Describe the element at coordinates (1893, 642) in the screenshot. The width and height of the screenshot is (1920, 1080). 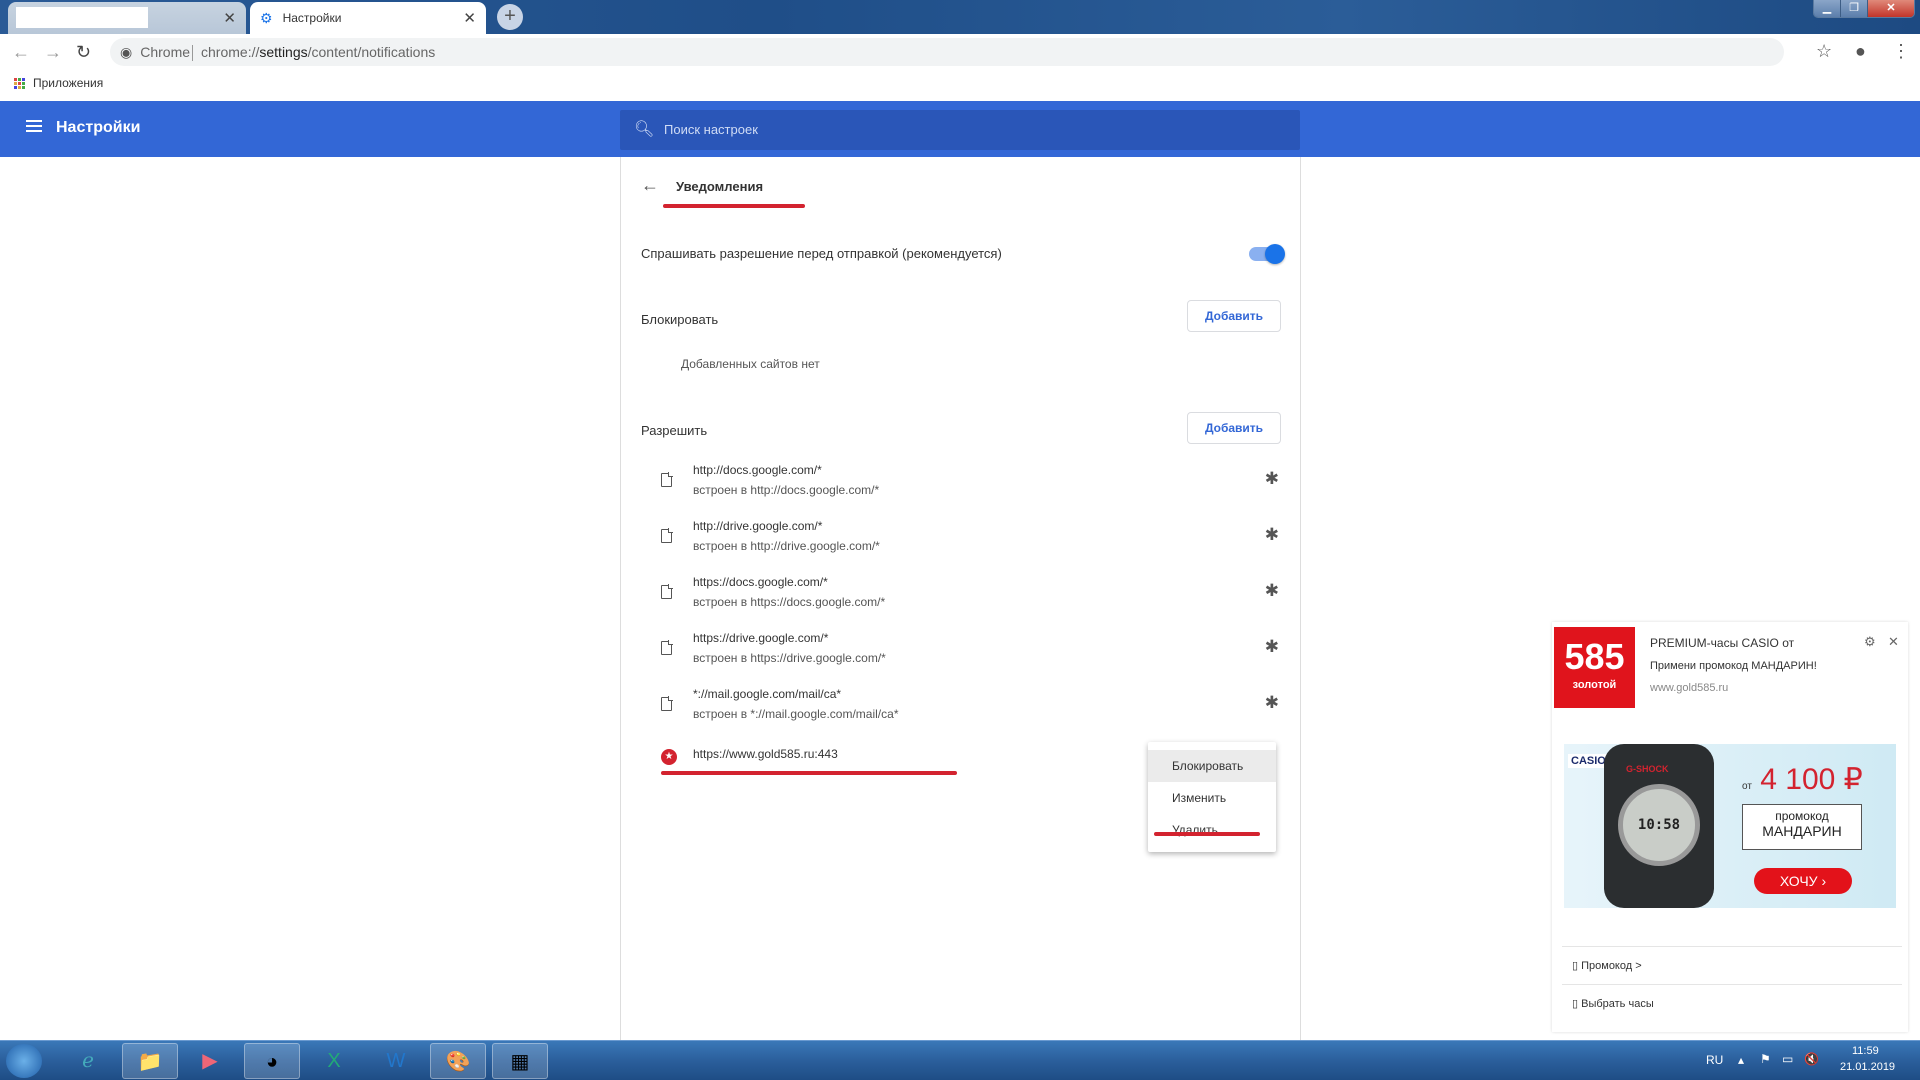
I see `notification-close-icon: ✕` at that location.